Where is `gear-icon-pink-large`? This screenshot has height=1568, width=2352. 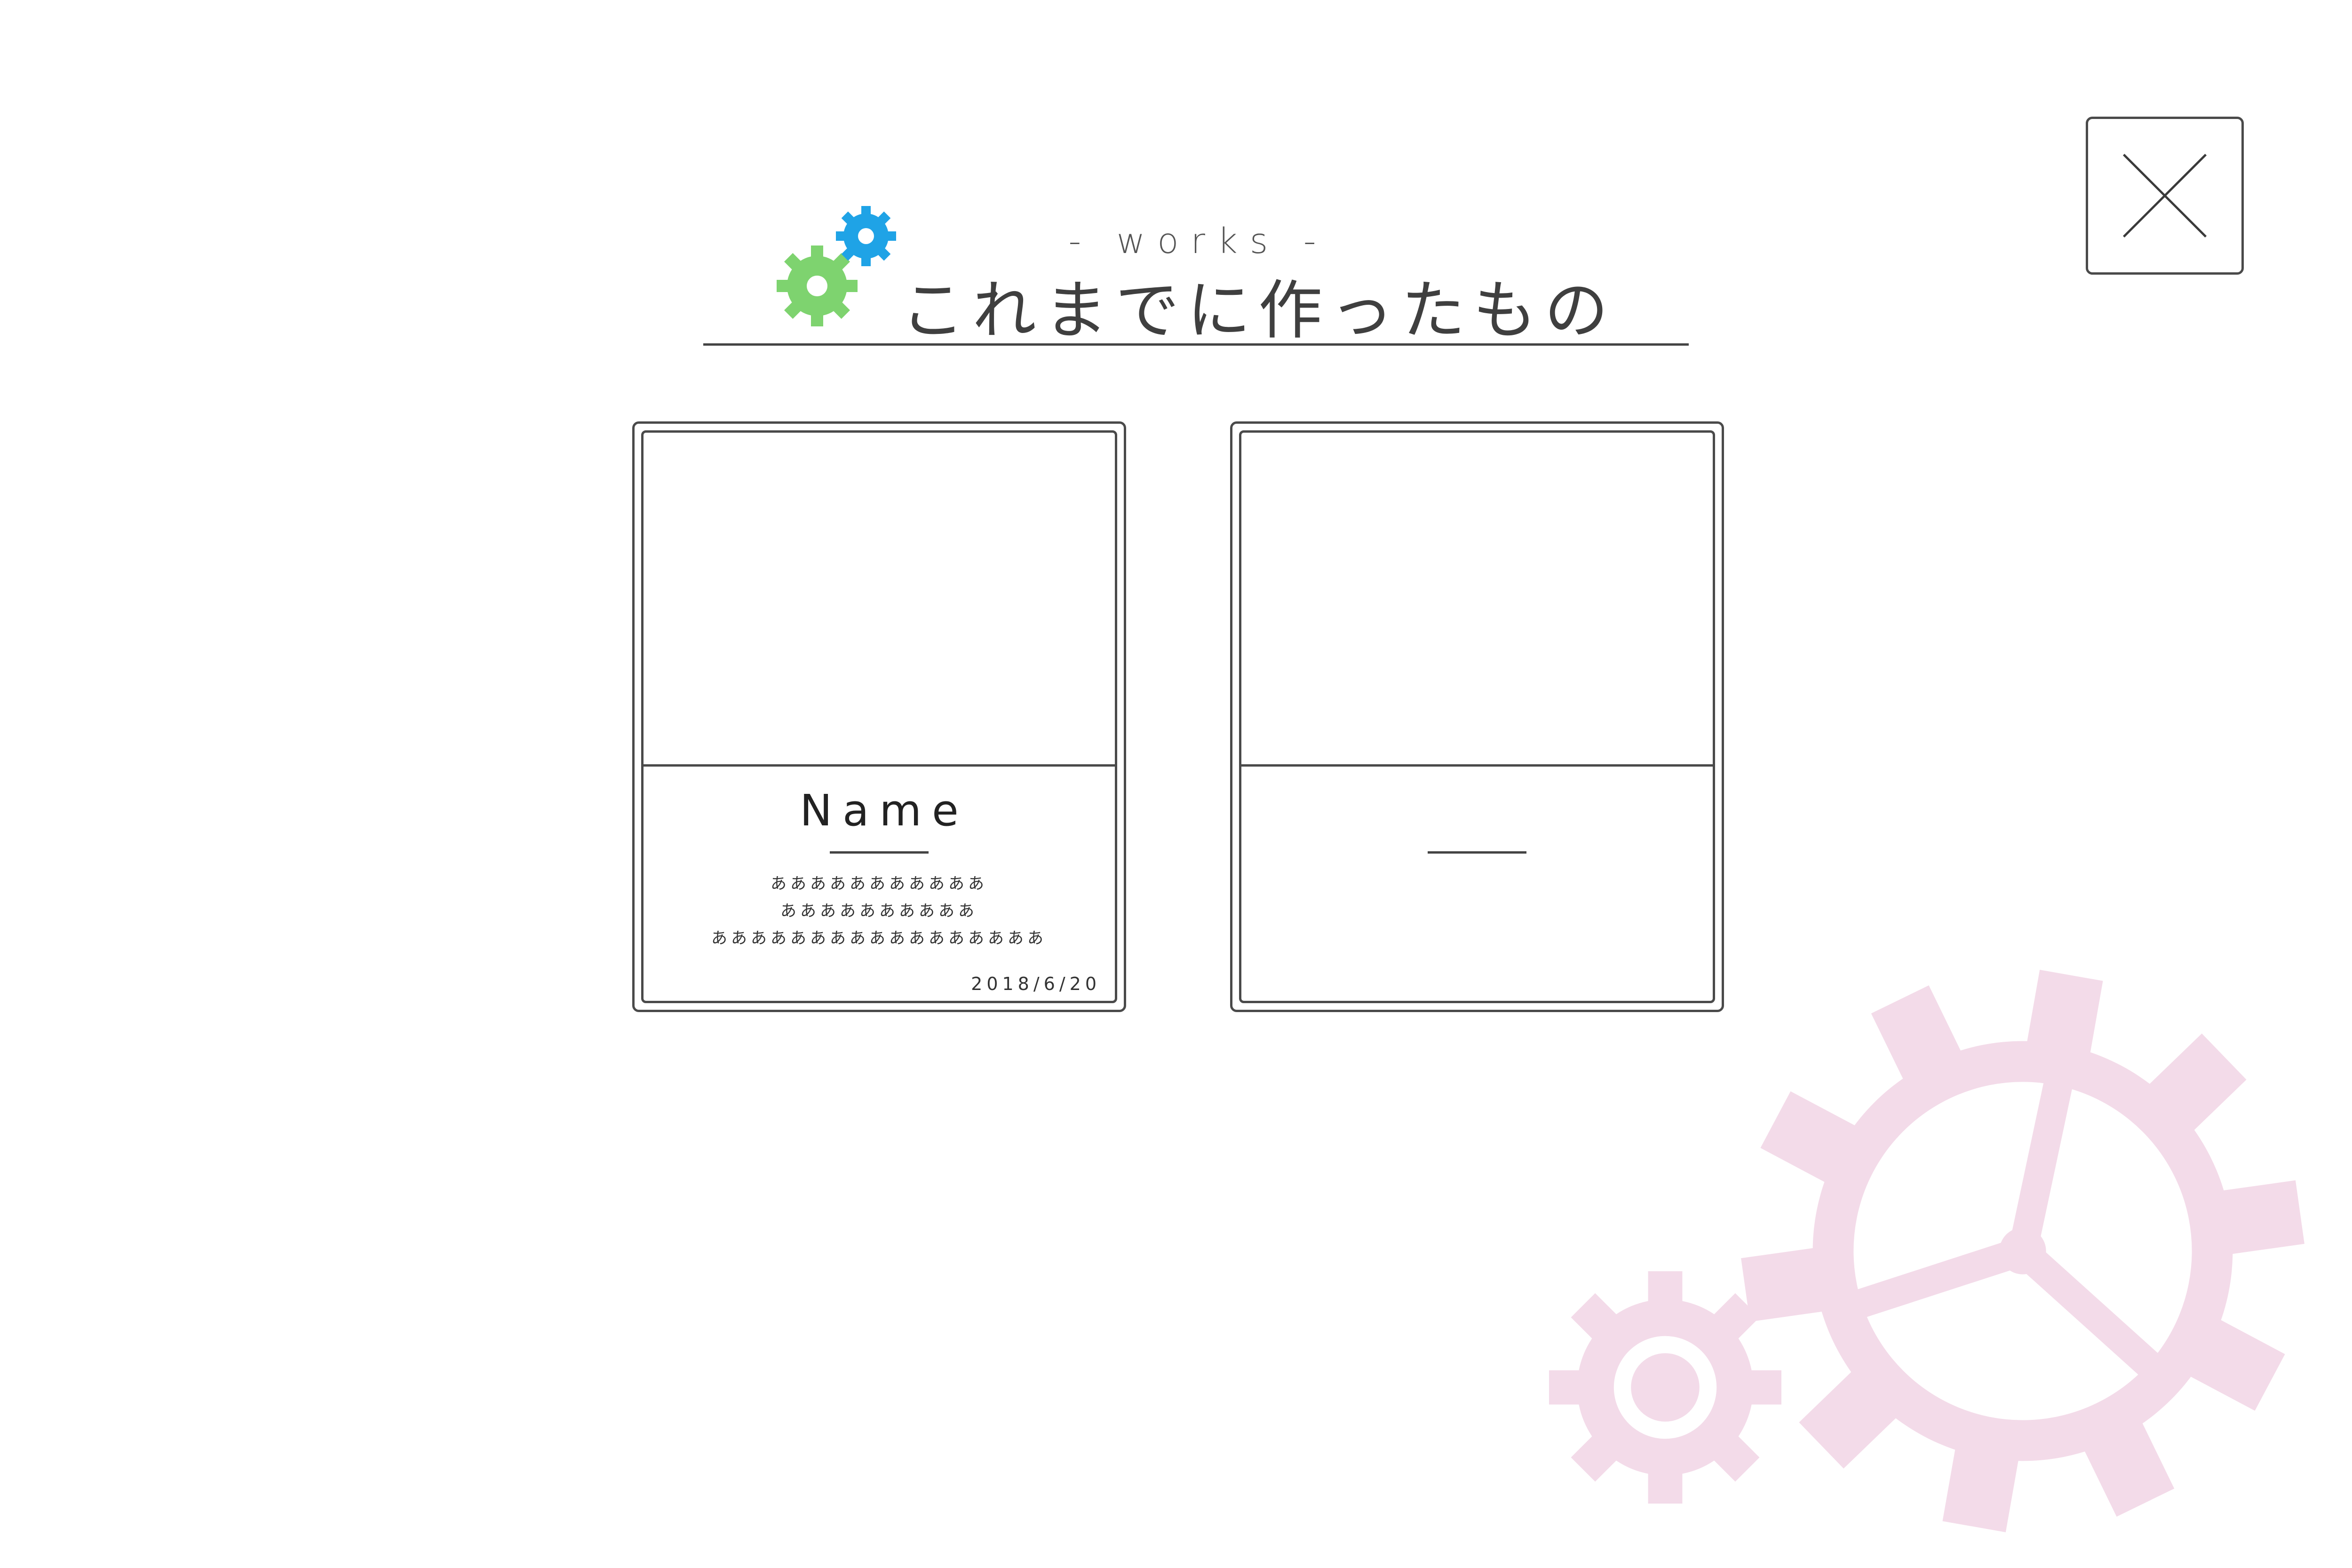
gear-icon-pink-large is located at coordinates (2022, 1251).